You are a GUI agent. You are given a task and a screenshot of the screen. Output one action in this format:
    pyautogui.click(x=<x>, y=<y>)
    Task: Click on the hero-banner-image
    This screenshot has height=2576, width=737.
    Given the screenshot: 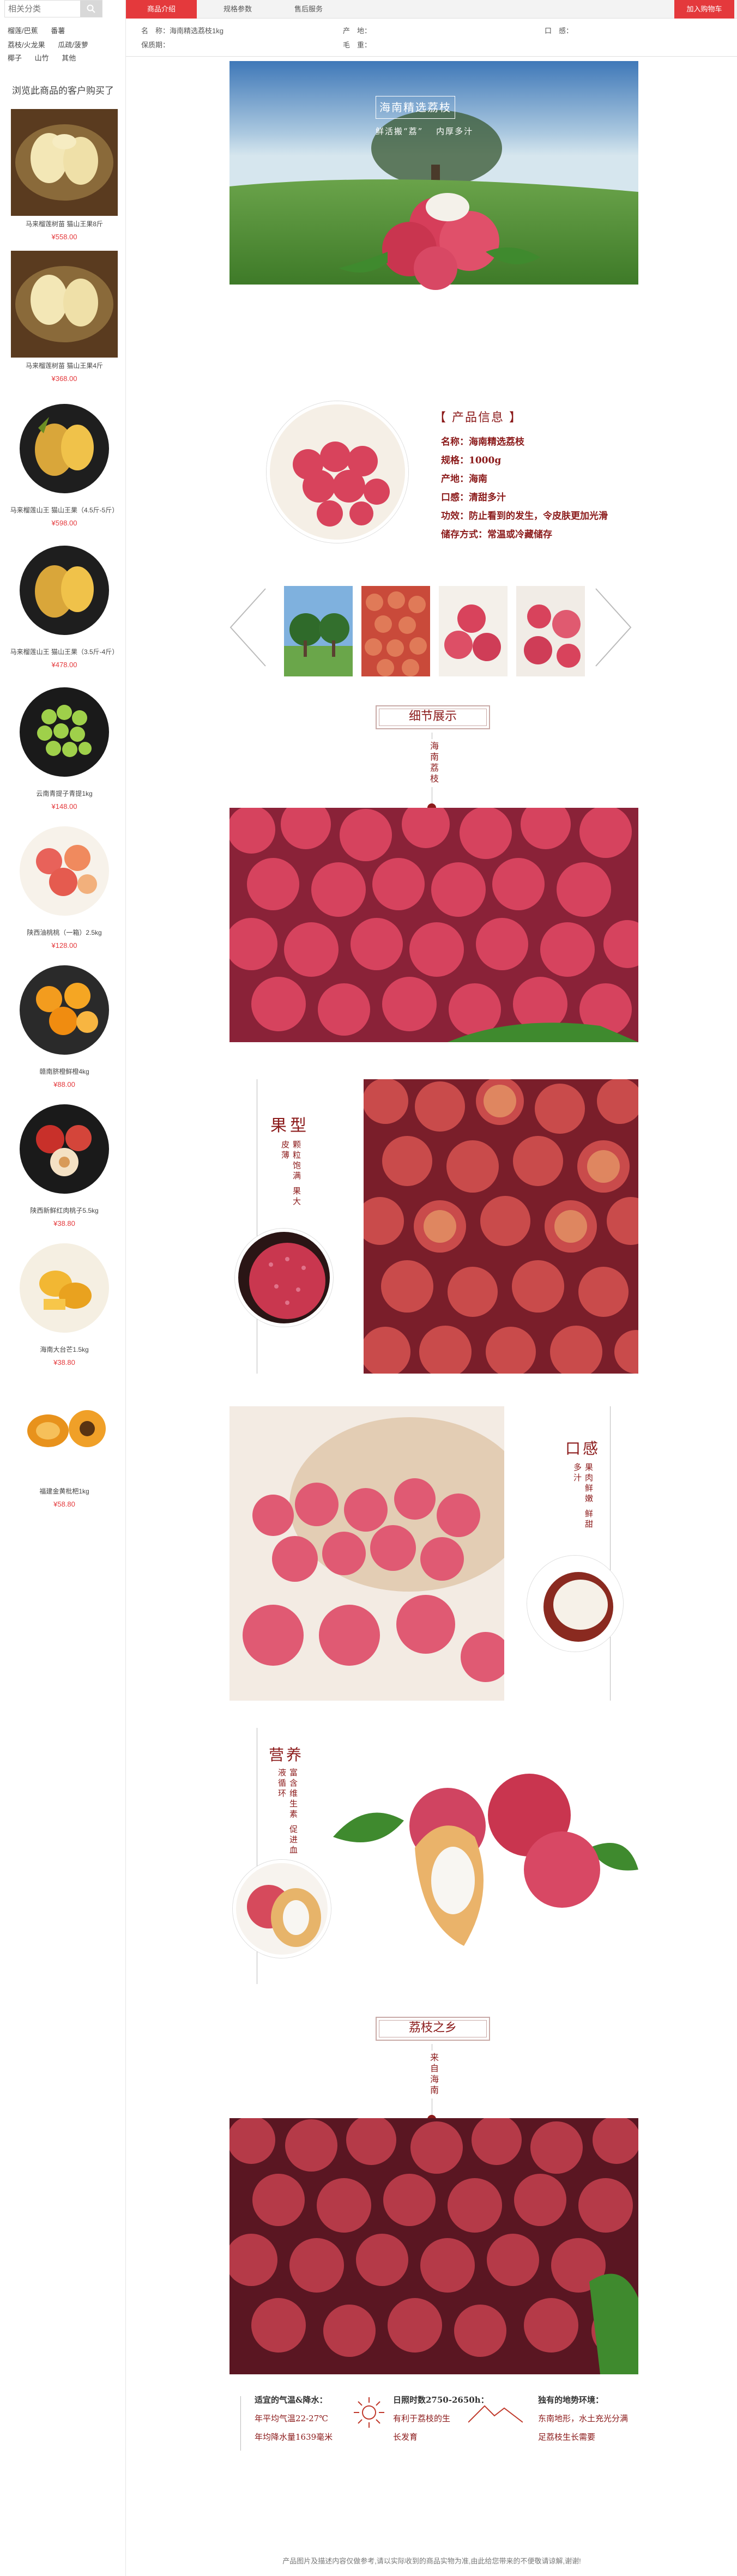 What is the action you would take?
    pyautogui.click(x=434, y=175)
    